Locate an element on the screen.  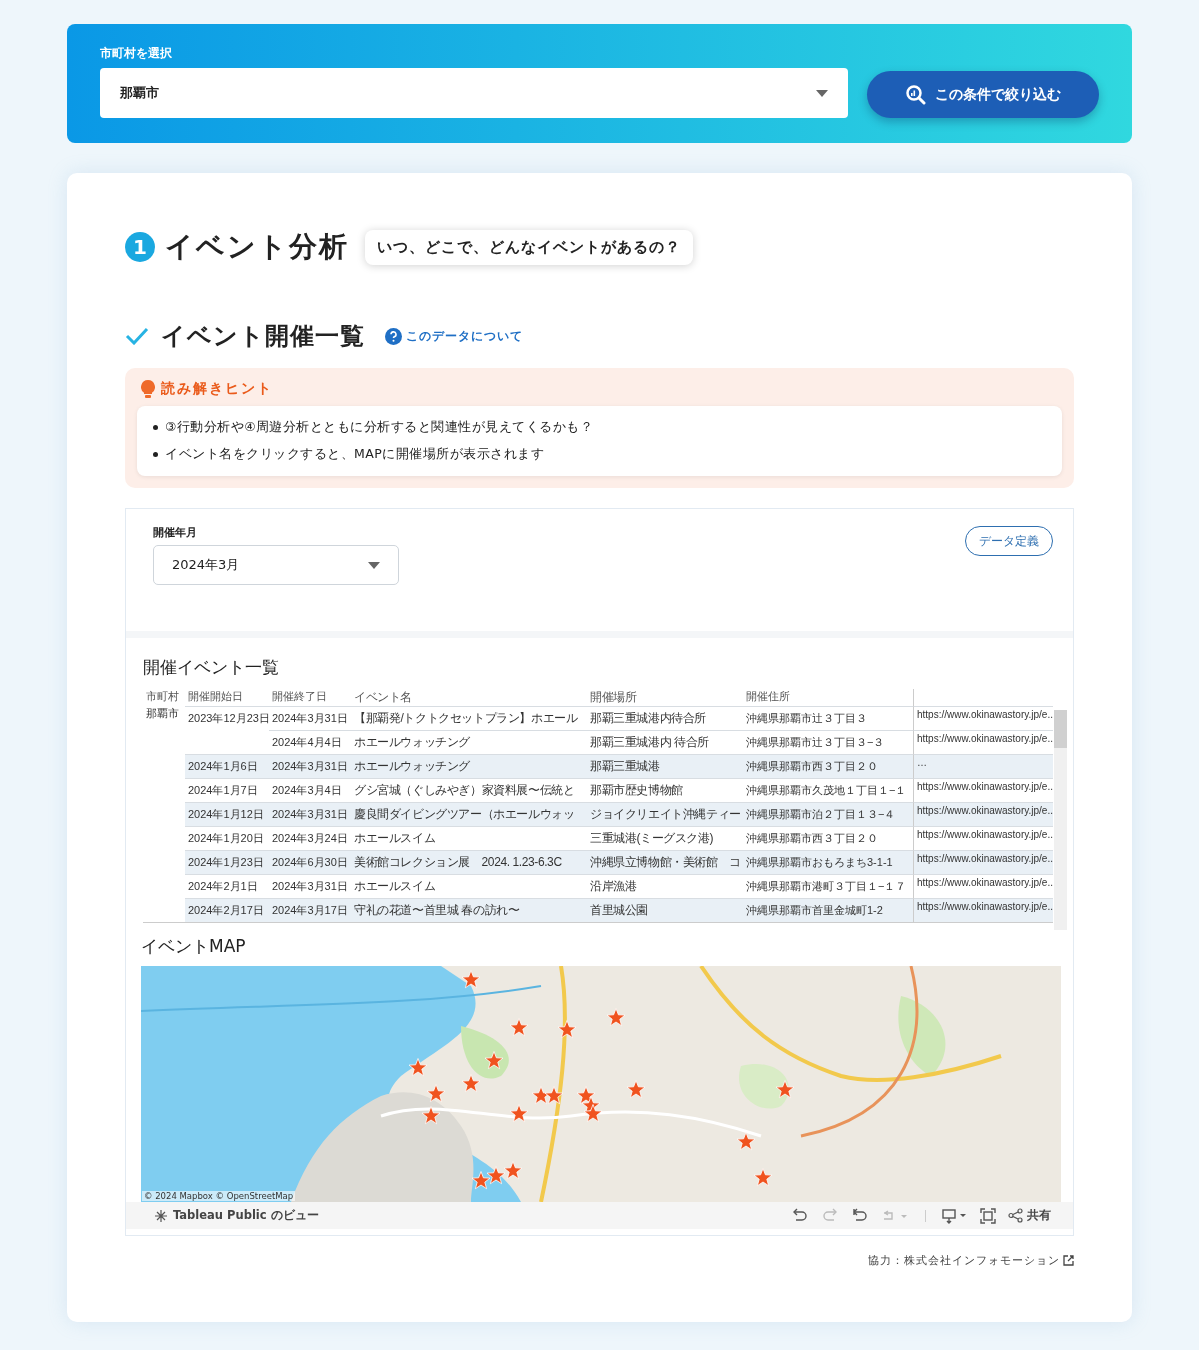
section-title: イベント分析 is located at coordinates (257, 247).